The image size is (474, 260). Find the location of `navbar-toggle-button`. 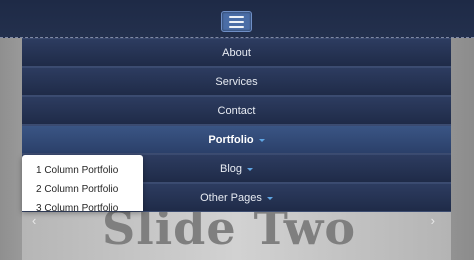

navbar-toggle-button is located at coordinates (236, 21).